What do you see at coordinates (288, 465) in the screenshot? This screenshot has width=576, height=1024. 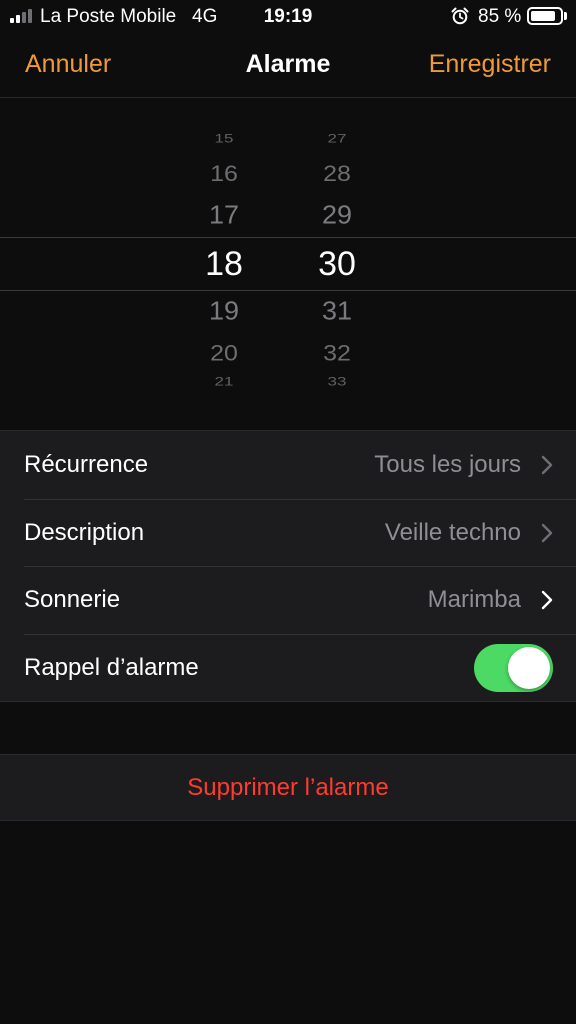 I see `recurrence-row: Récurrence Tous les jours` at bounding box center [288, 465].